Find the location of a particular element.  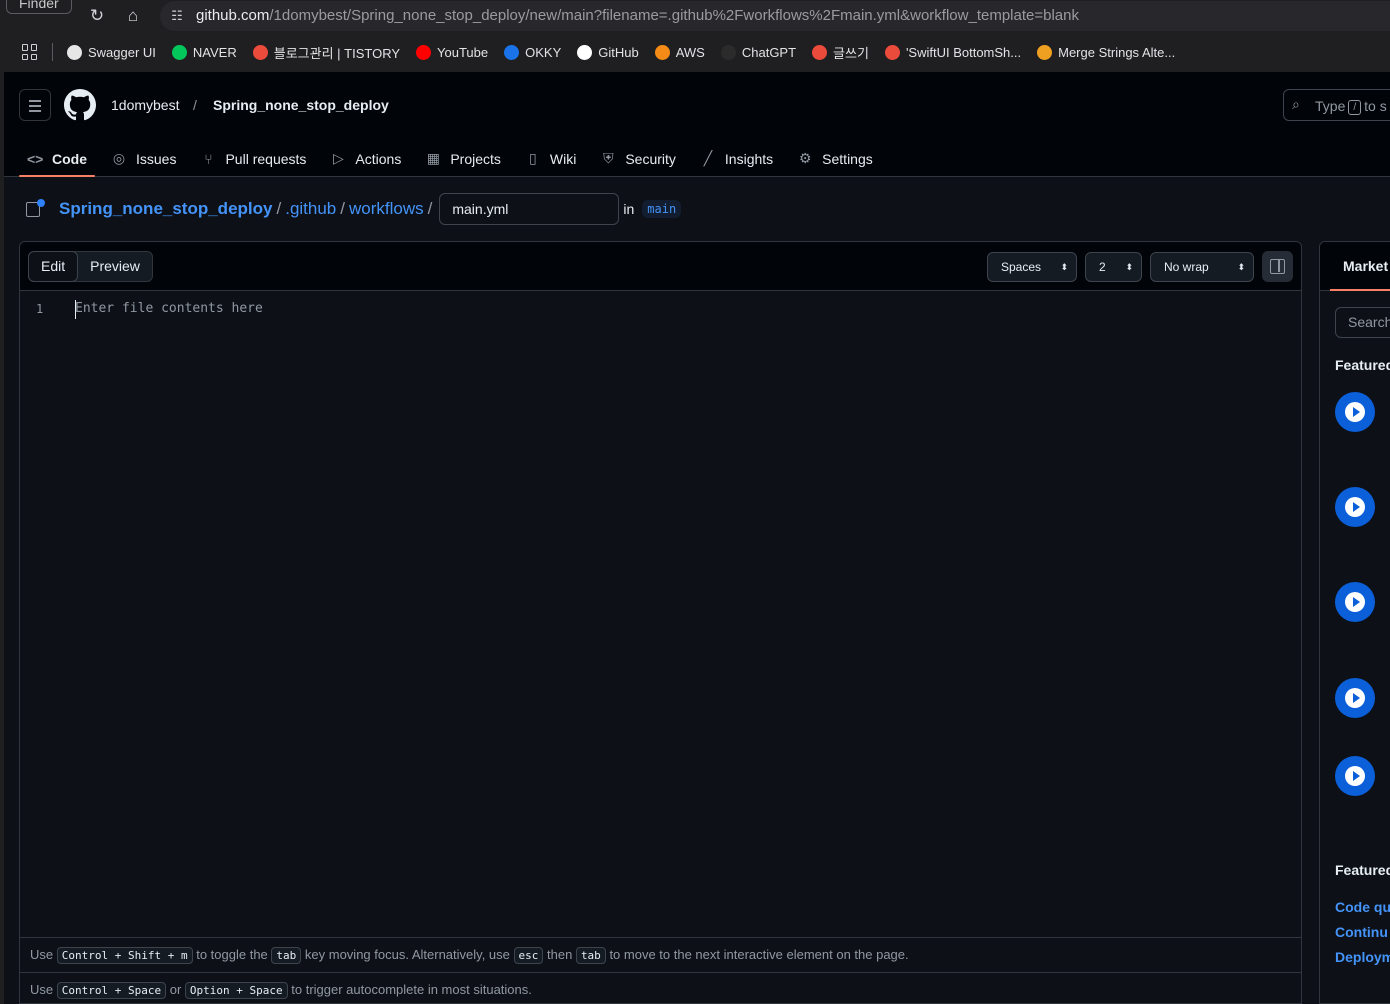

tab-label: Insights is located at coordinates (749, 158).